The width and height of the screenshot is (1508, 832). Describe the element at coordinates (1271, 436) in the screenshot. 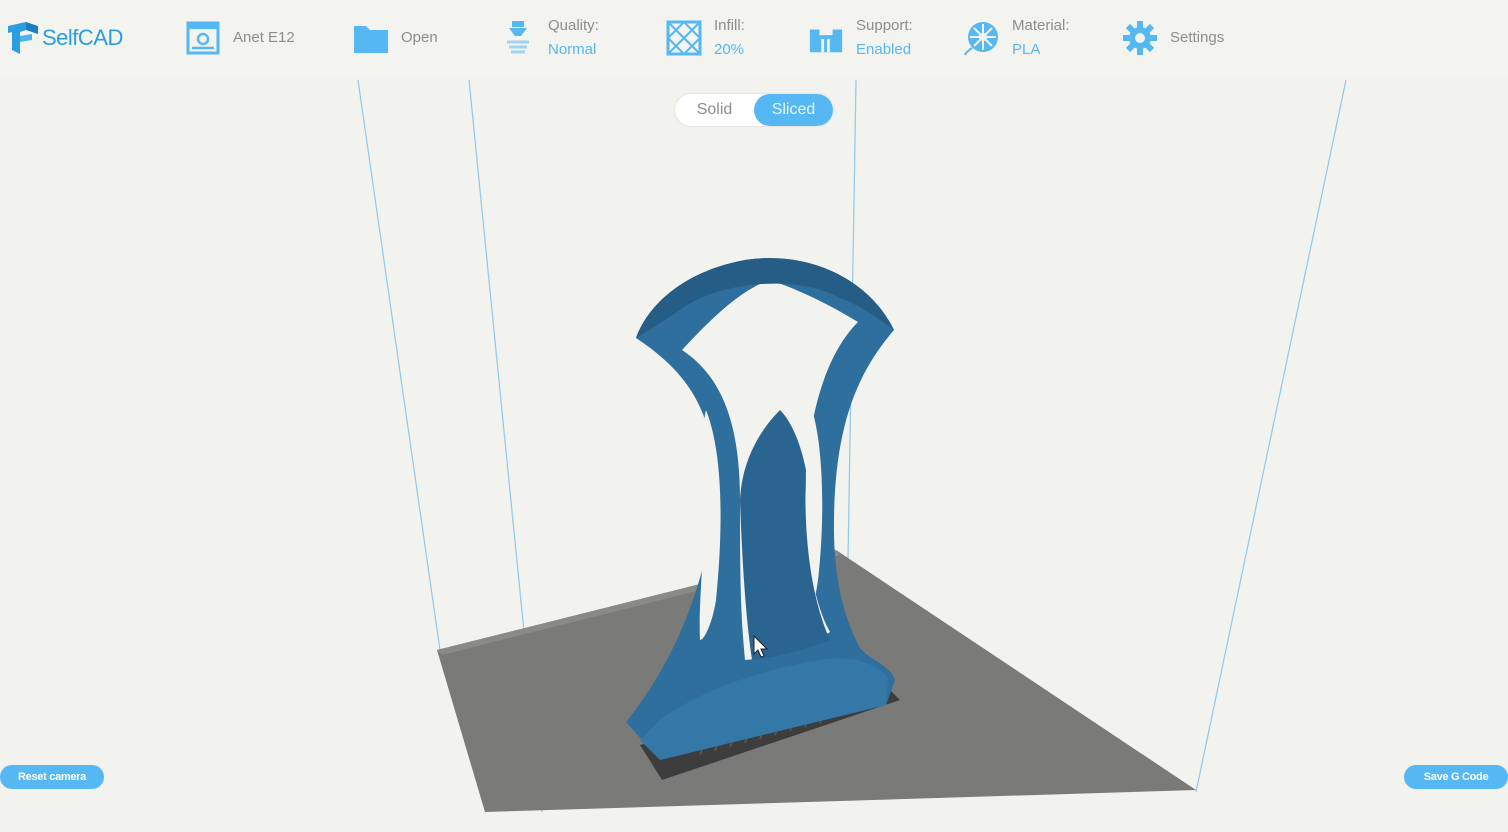

I see `build-volume-edge-right` at that location.